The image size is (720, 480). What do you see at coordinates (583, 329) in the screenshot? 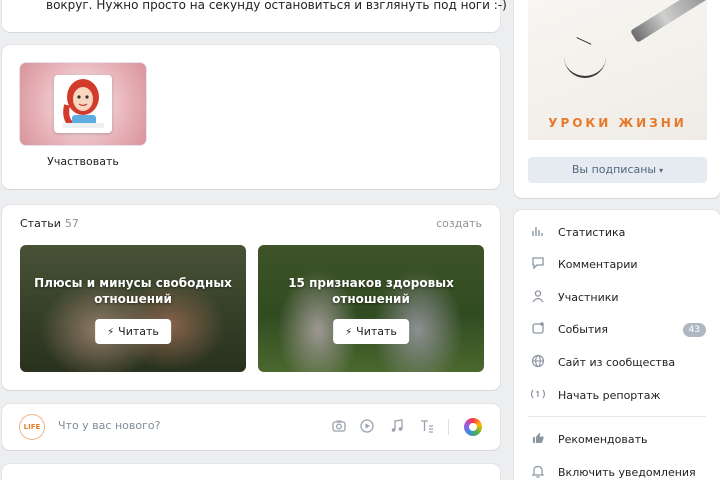
I see `menu-label: События` at bounding box center [583, 329].